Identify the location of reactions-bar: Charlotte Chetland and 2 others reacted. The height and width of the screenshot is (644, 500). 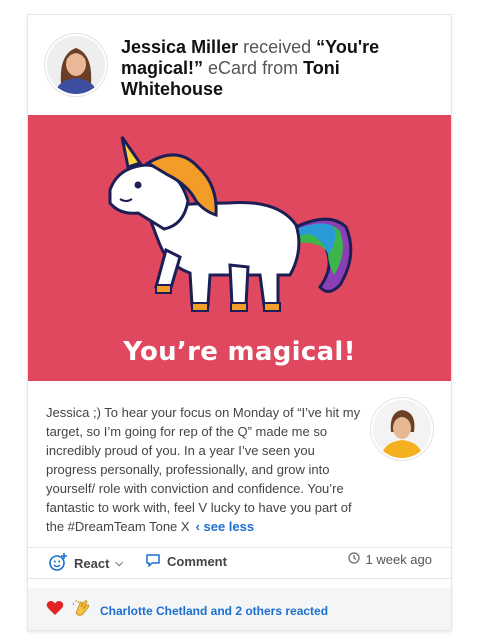
(239, 609).